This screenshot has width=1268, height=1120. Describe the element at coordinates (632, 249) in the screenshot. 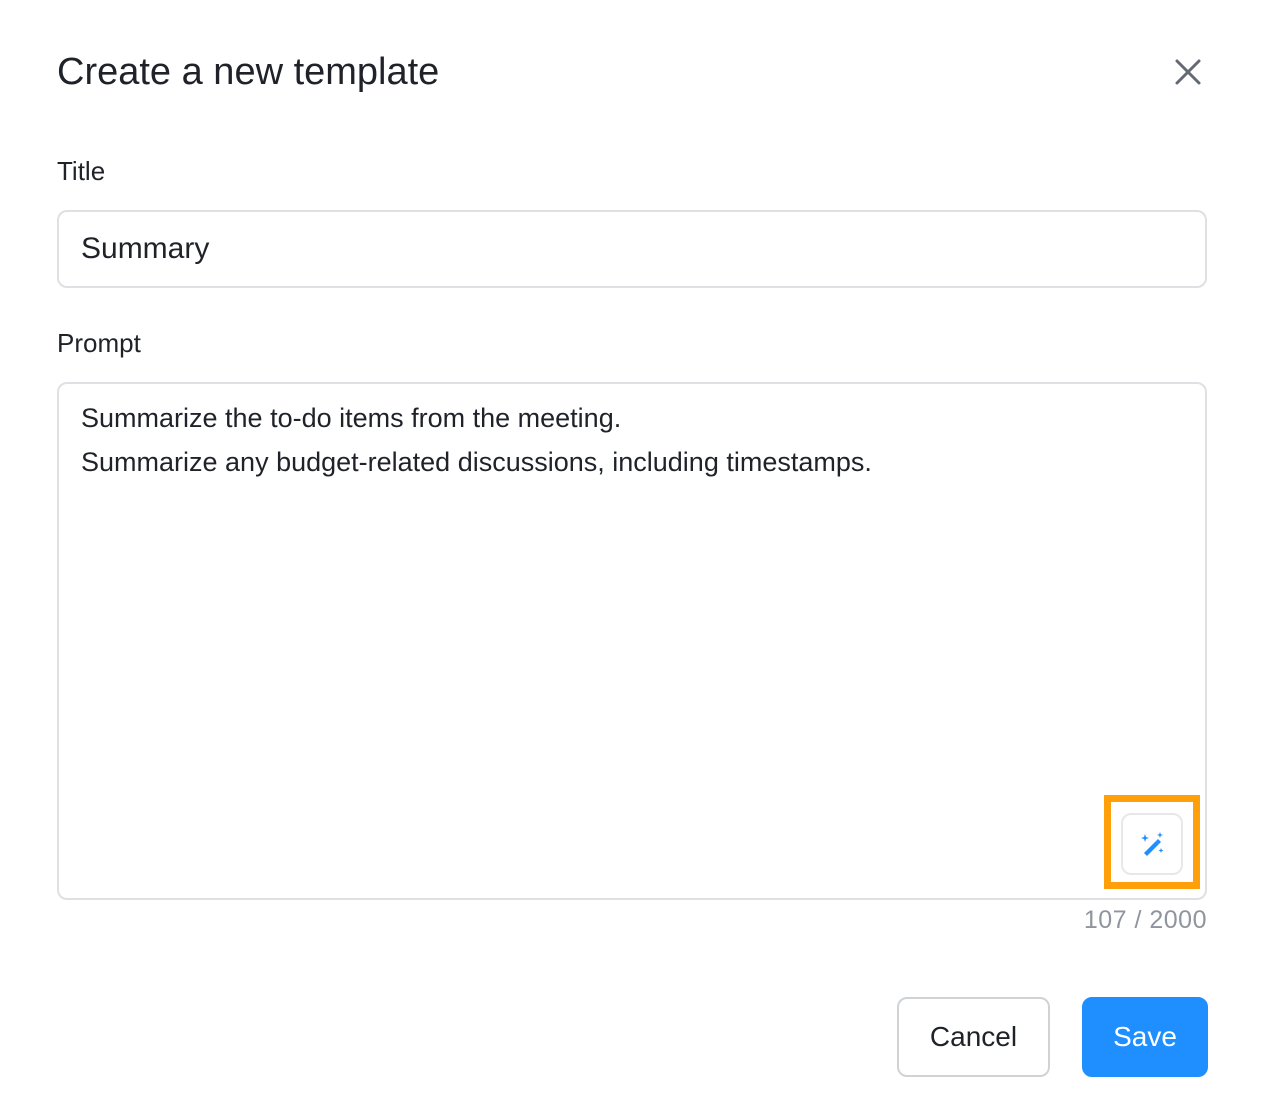

I see `title-input: Summary` at that location.